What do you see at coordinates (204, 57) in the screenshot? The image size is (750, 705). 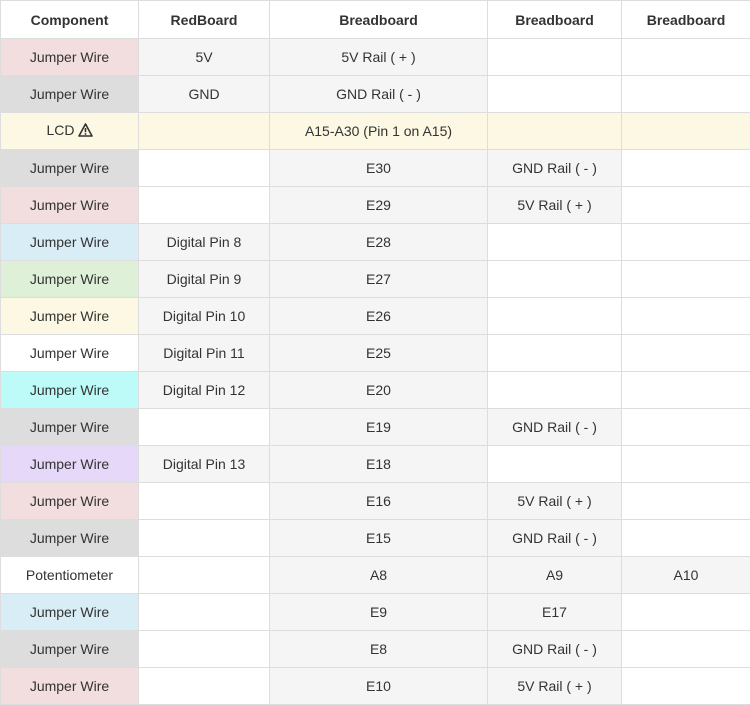 I see `cell-redboard: 5V` at bounding box center [204, 57].